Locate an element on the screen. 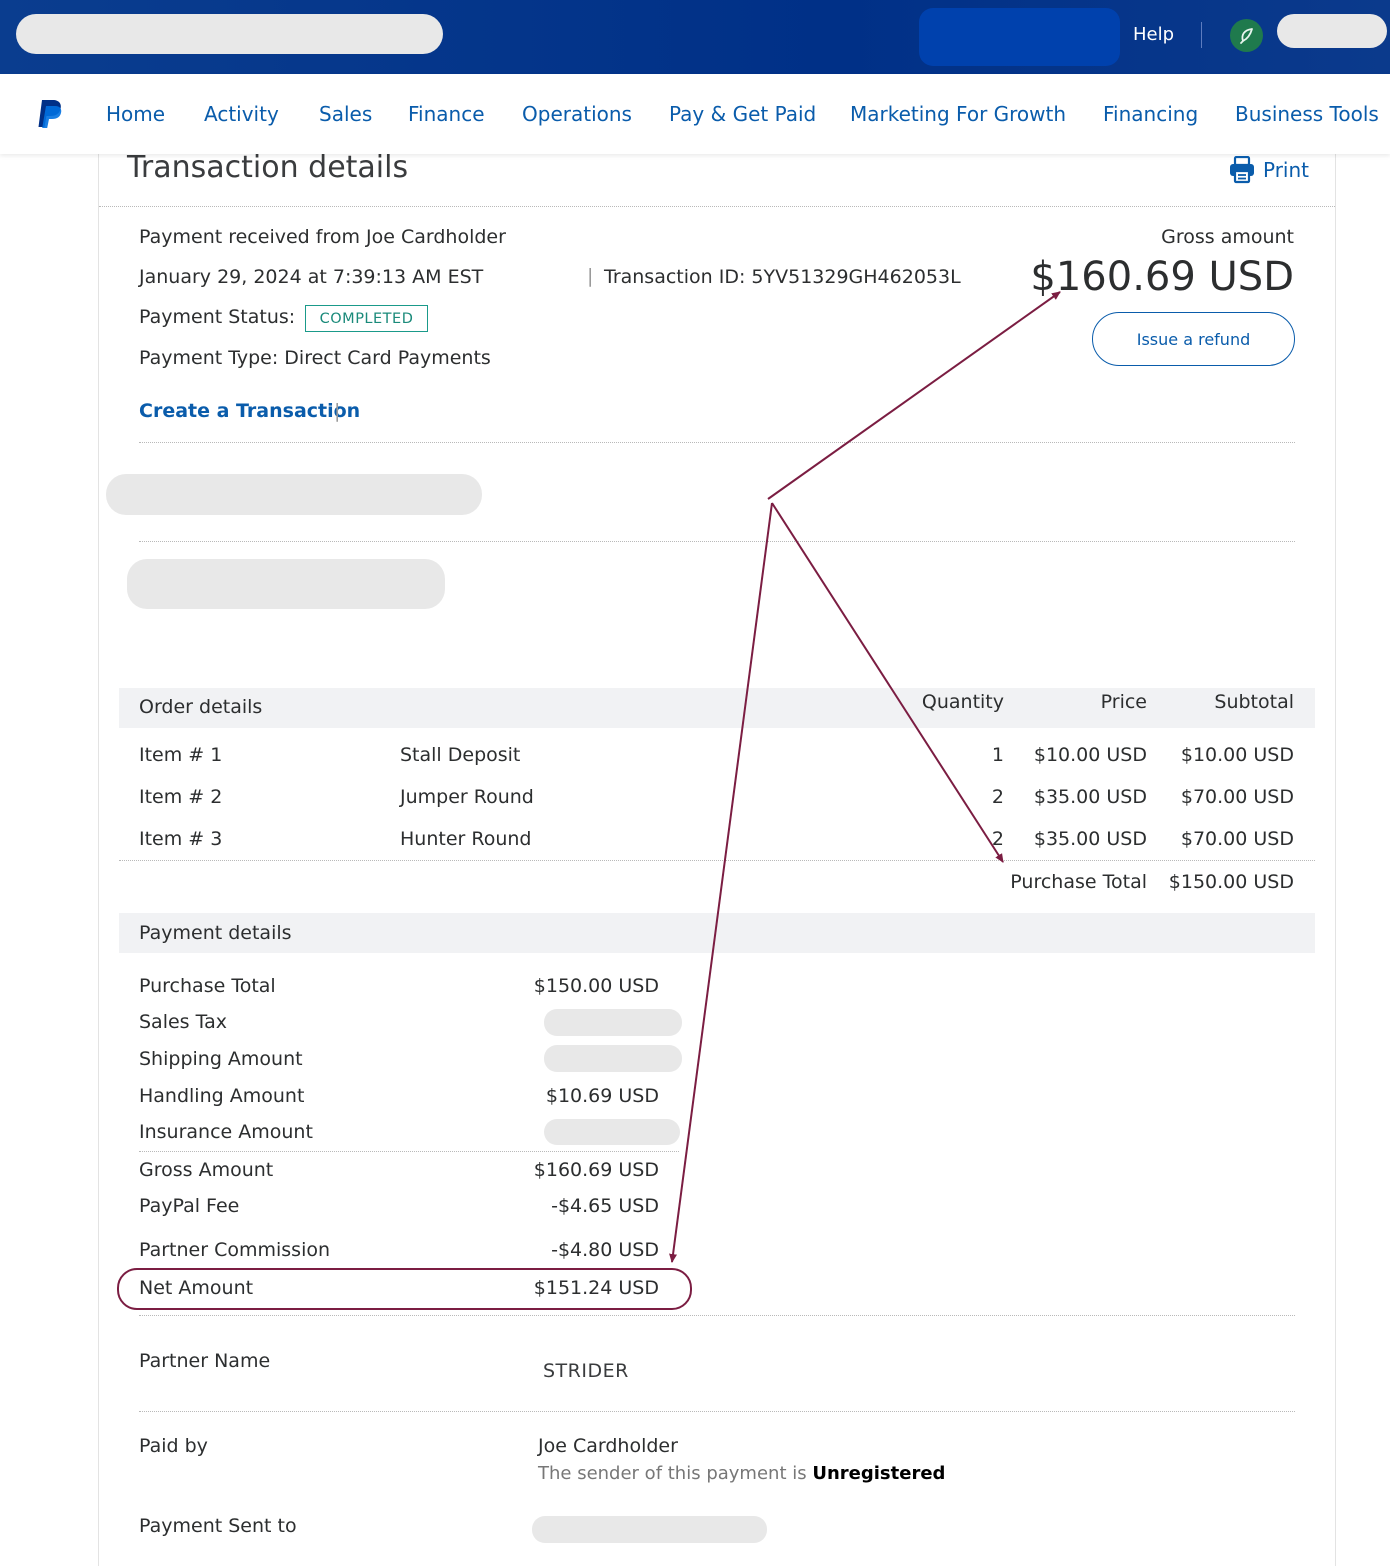 This screenshot has height=1566, width=1390. payment-details-header is located at coordinates (717, 933).